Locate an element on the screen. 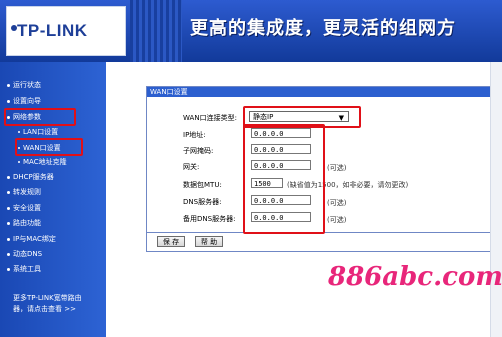  sidebar-item-routing: 路由功能 is located at coordinates (24, 223).